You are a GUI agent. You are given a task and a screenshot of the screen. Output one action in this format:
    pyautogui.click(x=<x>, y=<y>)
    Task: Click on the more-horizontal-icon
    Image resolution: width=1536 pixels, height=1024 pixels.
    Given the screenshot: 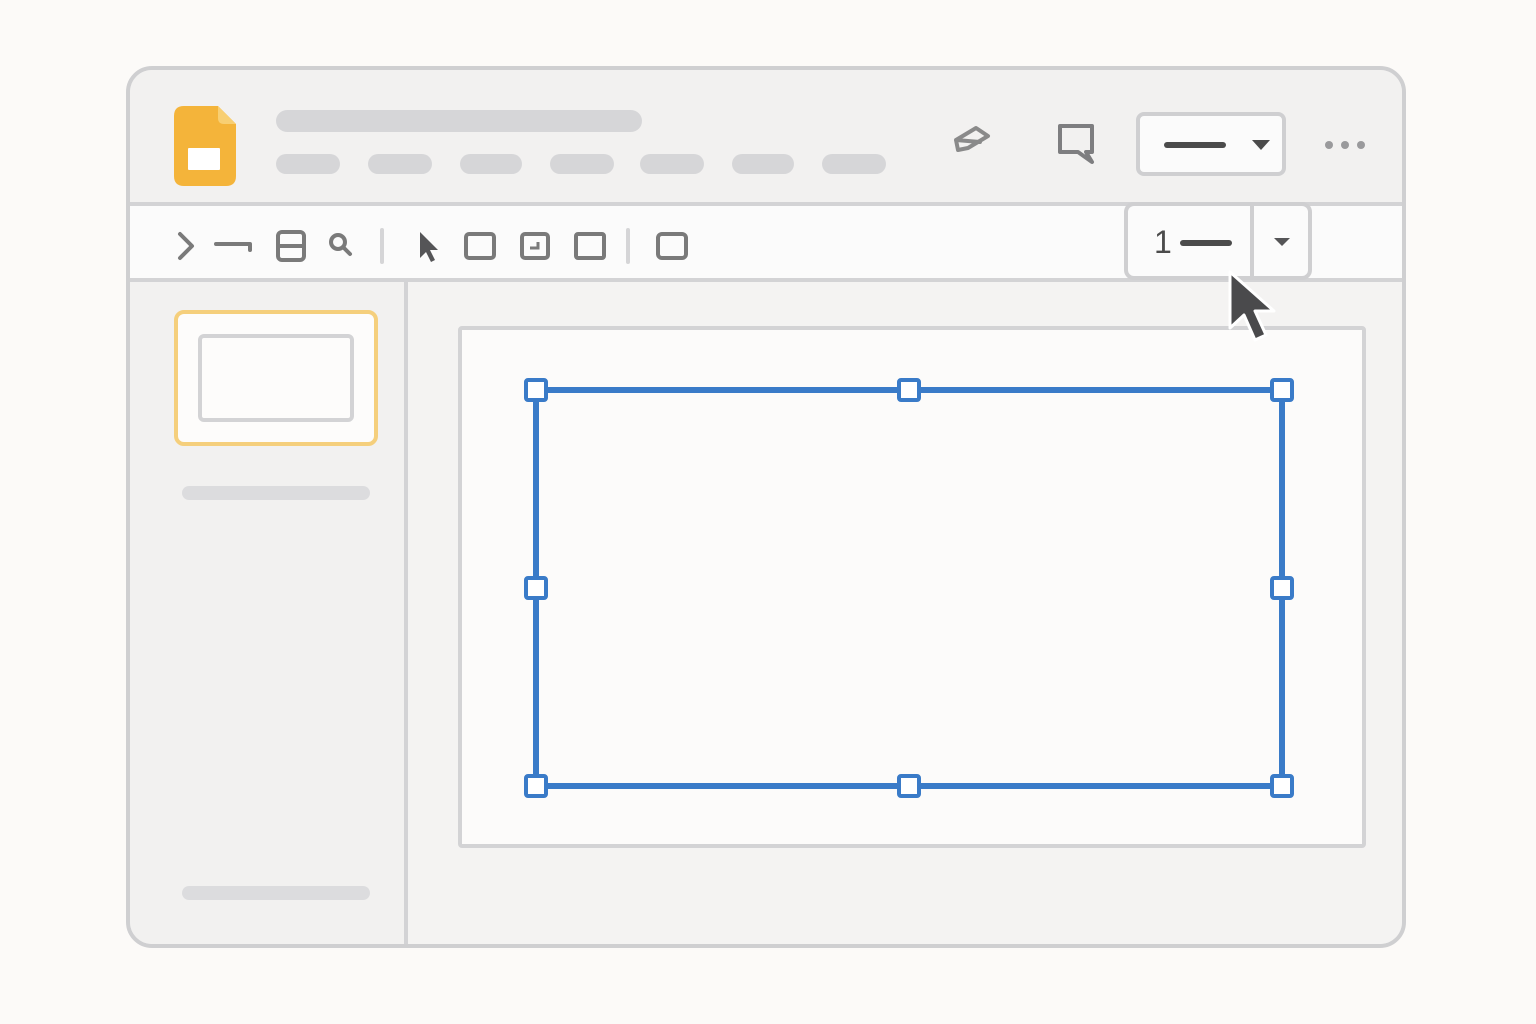 What is the action you would take?
    pyautogui.click(x=1345, y=145)
    